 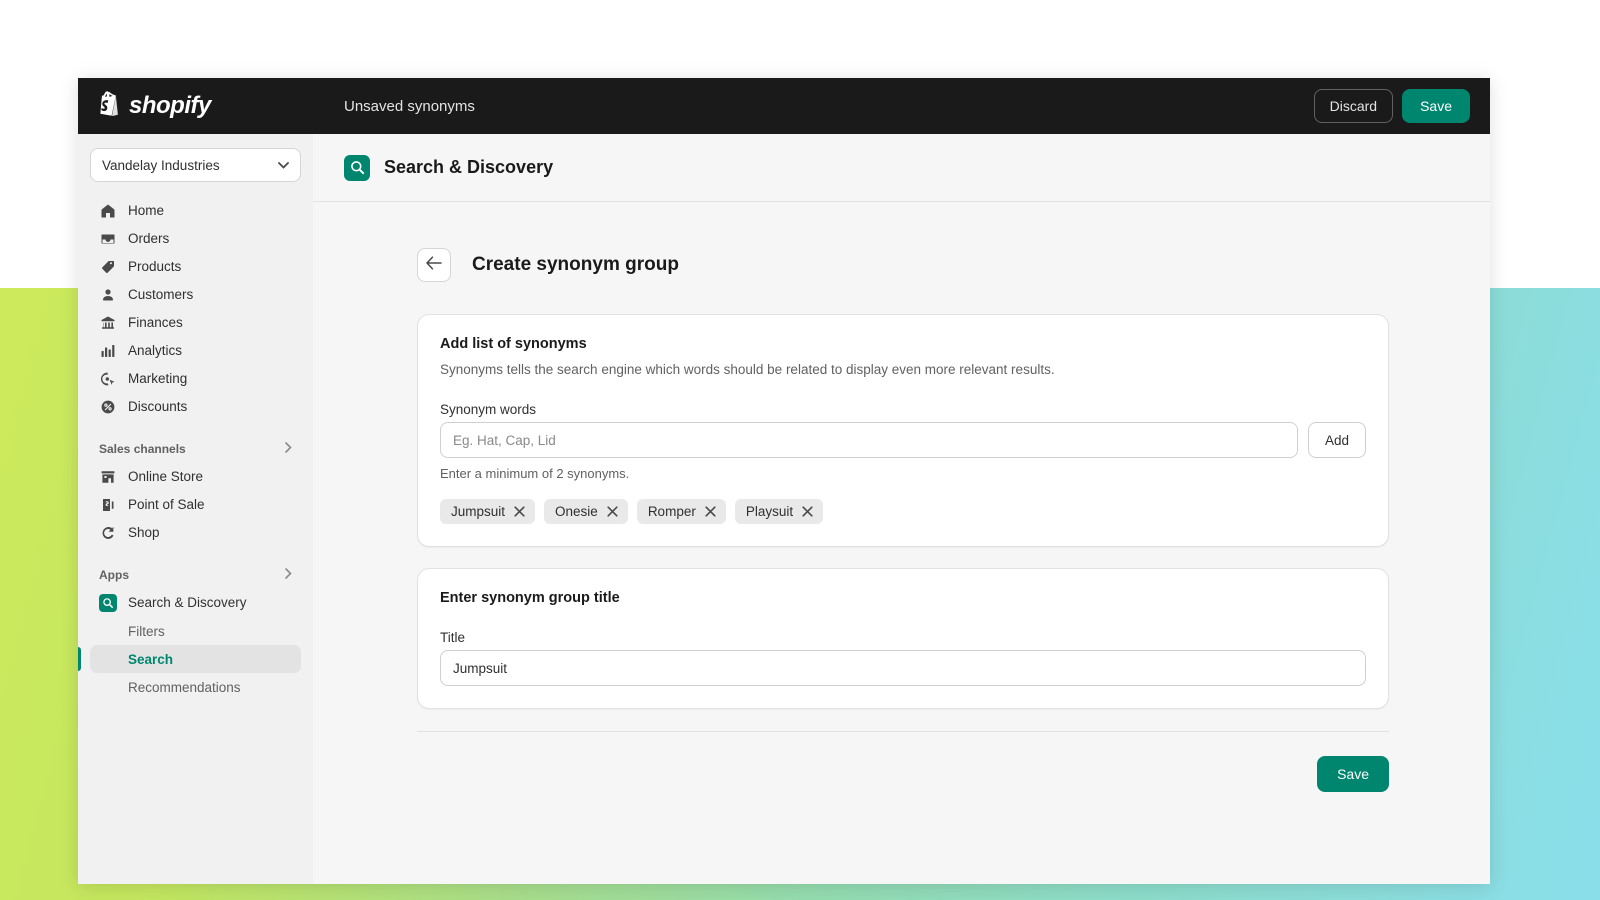 What do you see at coordinates (901, 168) in the screenshot?
I see `app-header: Search & Discovery` at bounding box center [901, 168].